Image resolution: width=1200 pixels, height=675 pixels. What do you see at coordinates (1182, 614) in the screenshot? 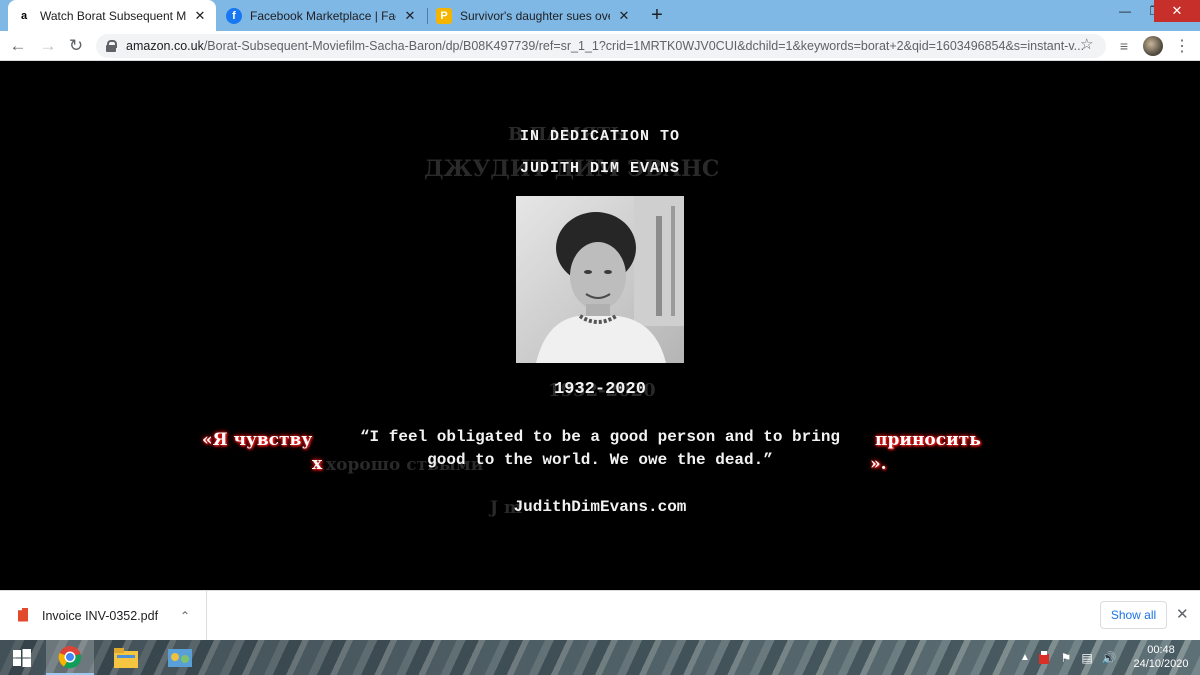
I see `close-download-bar-icon: ✕` at bounding box center [1182, 614].